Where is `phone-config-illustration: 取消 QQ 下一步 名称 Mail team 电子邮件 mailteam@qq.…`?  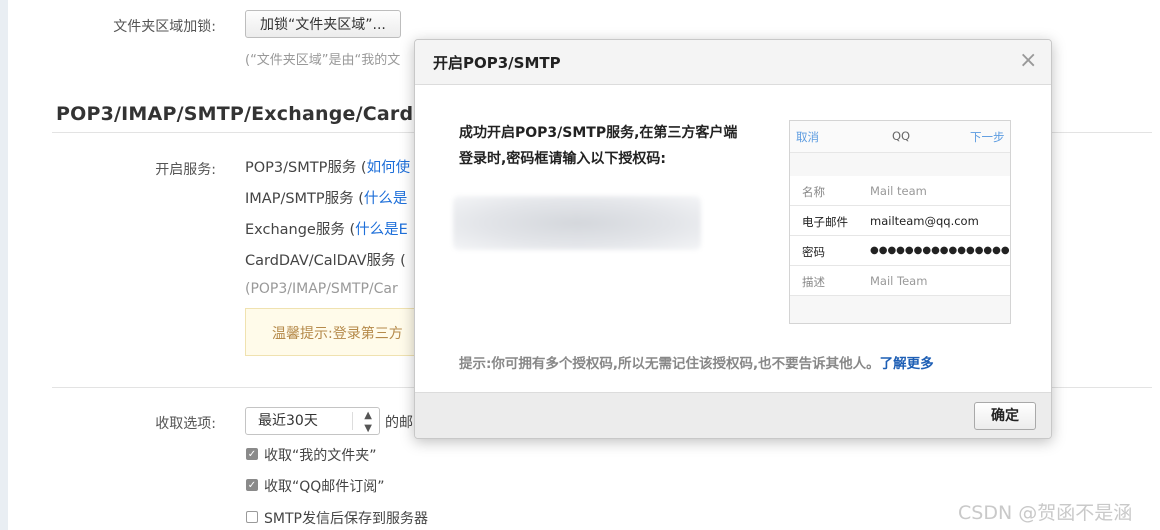 phone-config-illustration: 取消 QQ 下一步 名称 Mail team 电子邮件 mailteam@qq.… is located at coordinates (900, 222).